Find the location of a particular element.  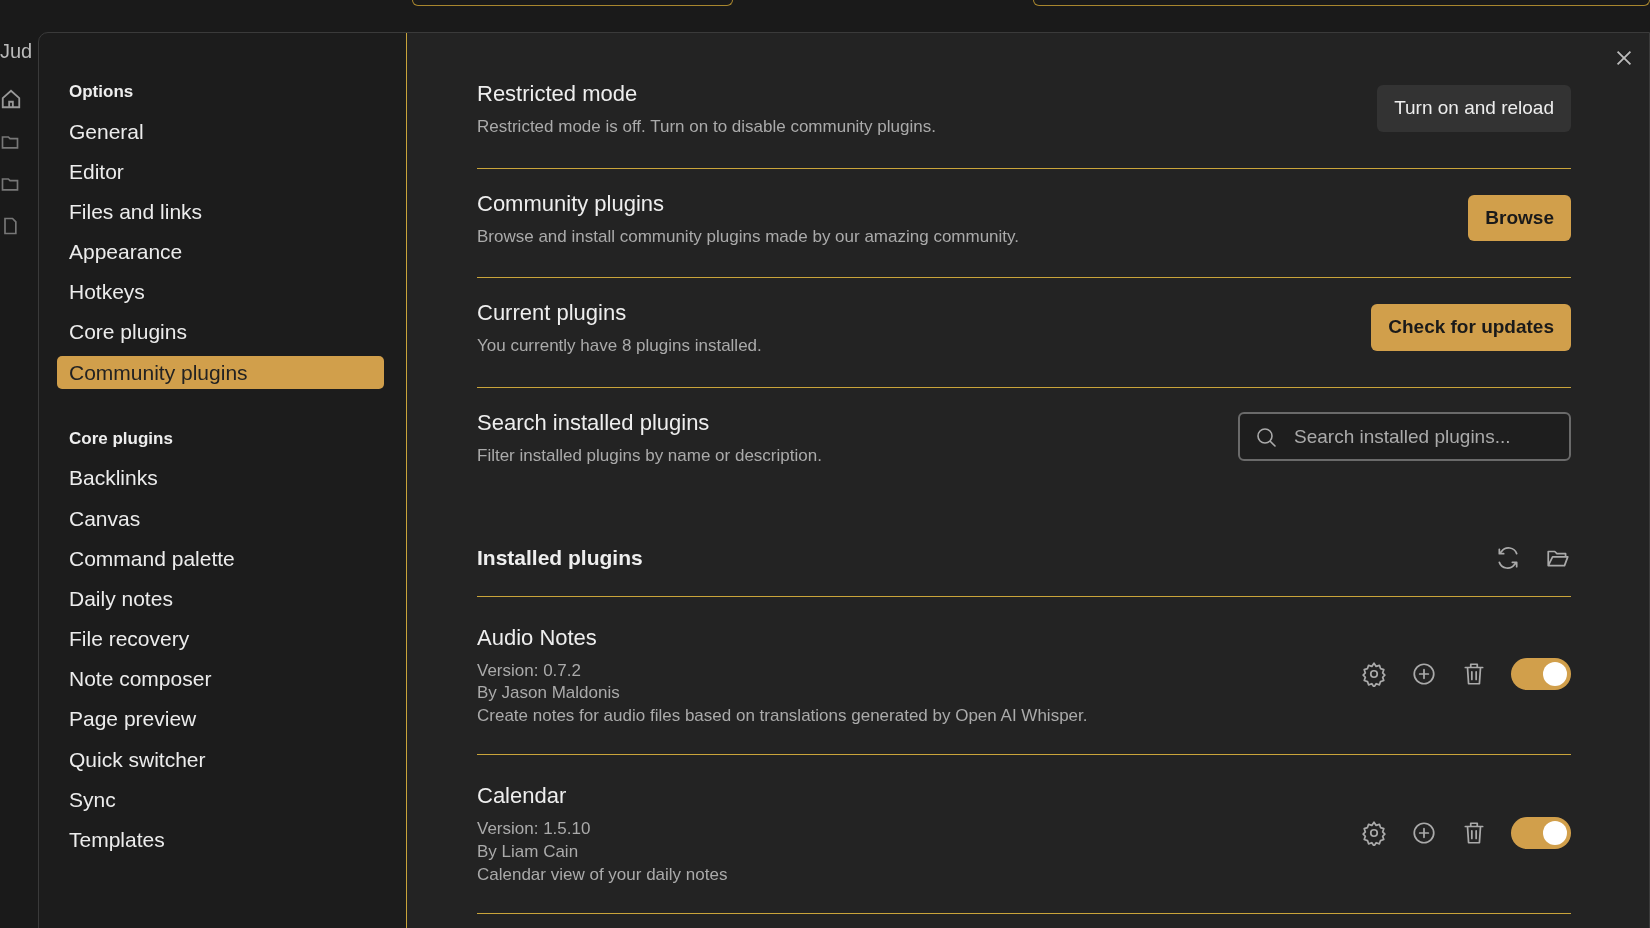

plugin-description: Create notes for audio files based on translations generated by Open AI Whisper. is located at coordinates (782, 716).